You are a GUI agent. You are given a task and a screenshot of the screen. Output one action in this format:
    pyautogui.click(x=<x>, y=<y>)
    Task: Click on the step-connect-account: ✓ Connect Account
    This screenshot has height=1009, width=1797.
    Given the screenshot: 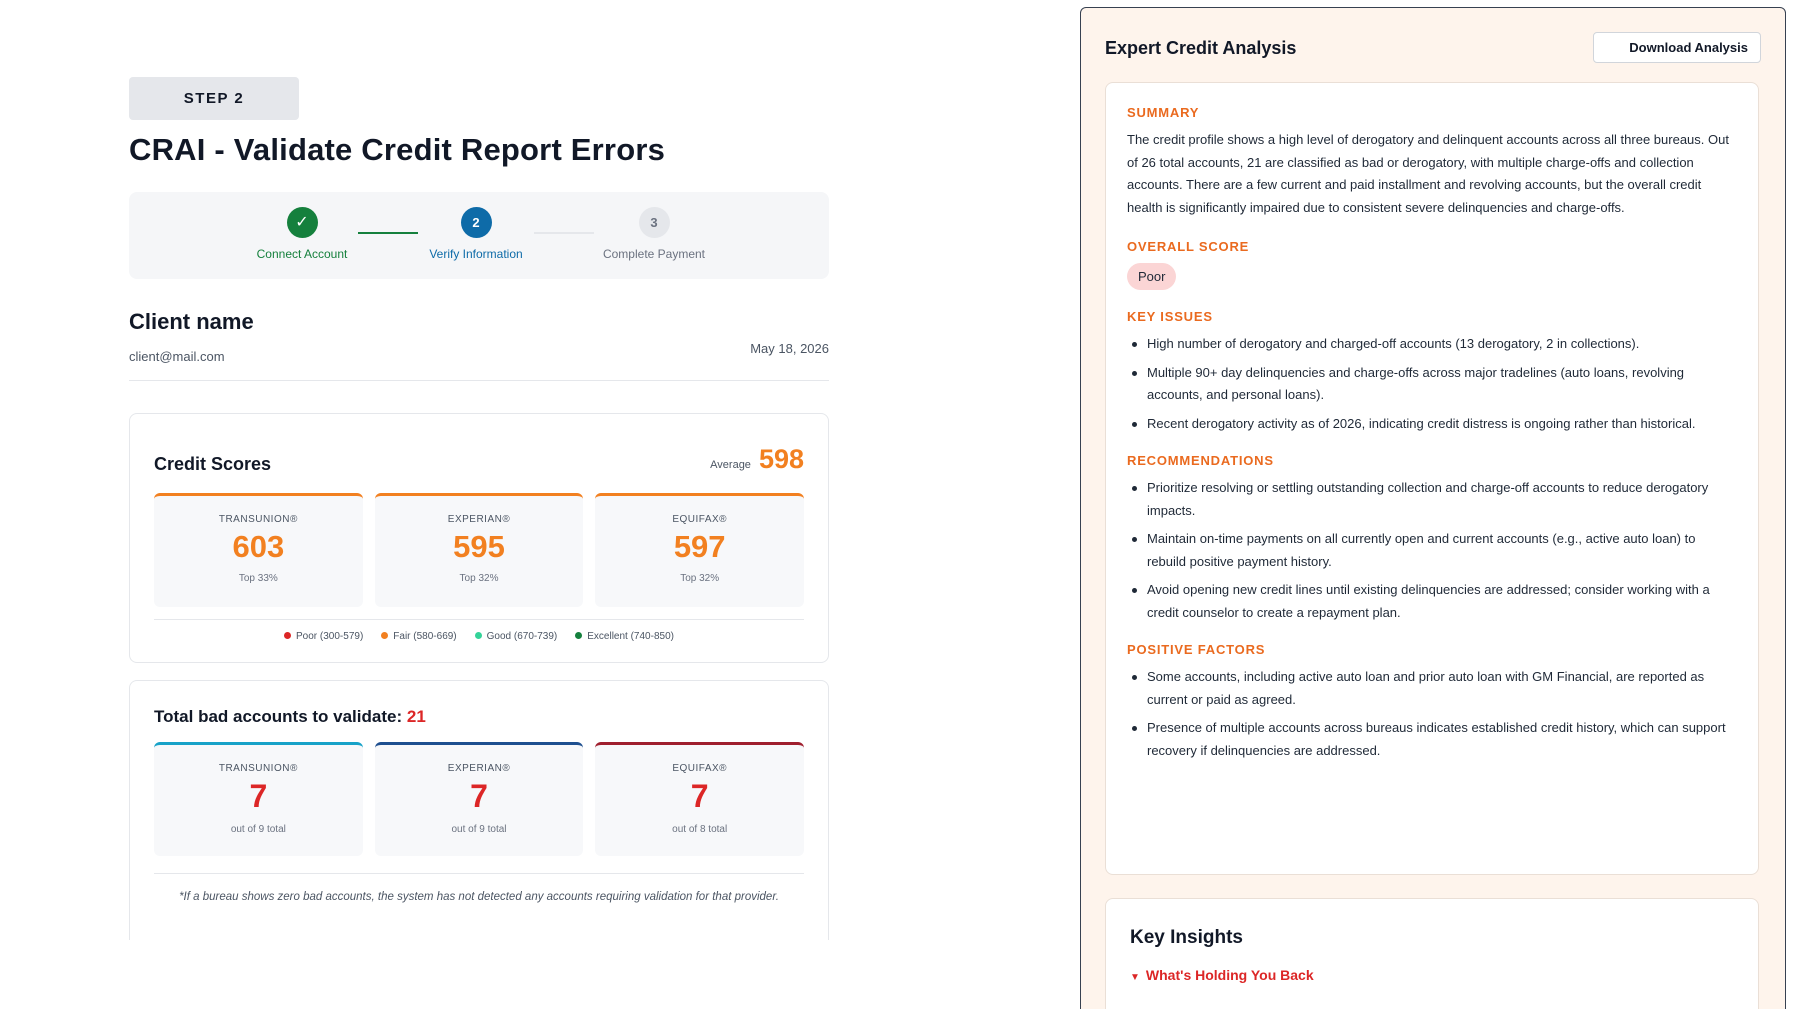 What is the action you would take?
    pyautogui.click(x=302, y=234)
    